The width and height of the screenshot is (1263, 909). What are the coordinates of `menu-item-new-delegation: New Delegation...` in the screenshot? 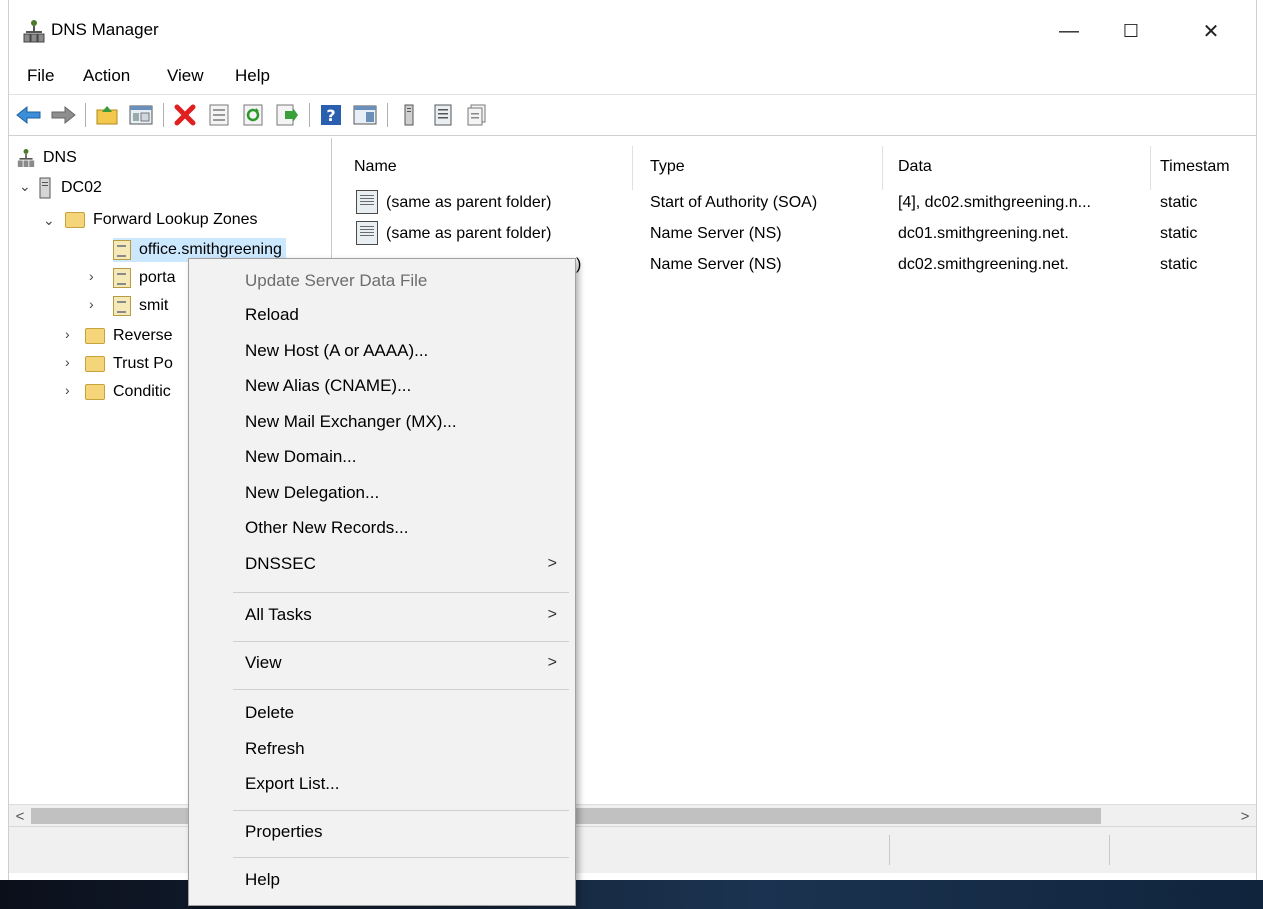 It's located at (312, 493).